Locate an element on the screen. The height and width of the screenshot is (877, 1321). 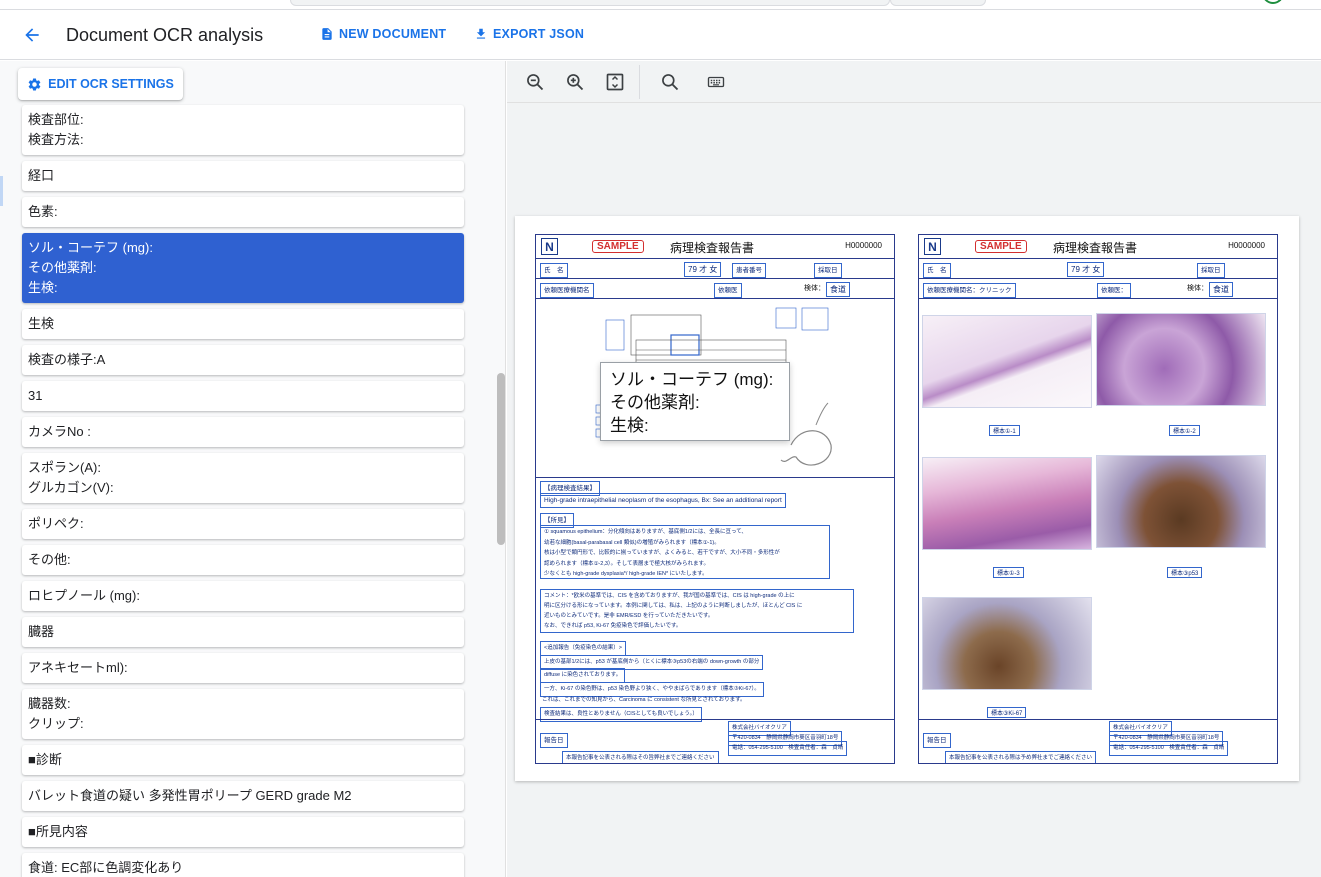
ocr-item: 臓器数: クリップ: is located at coordinates (243, 714).